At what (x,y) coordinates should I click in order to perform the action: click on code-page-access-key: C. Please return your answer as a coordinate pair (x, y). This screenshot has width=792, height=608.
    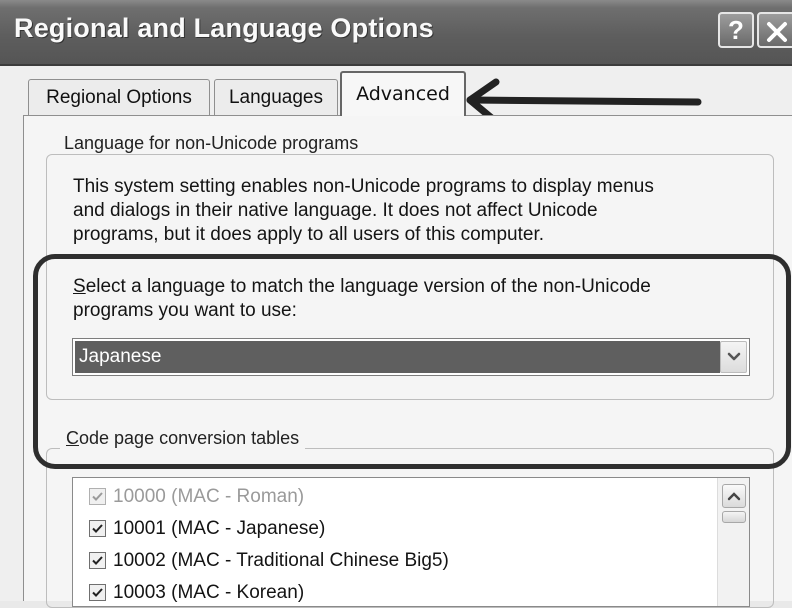
    Looking at the image, I should click on (72, 438).